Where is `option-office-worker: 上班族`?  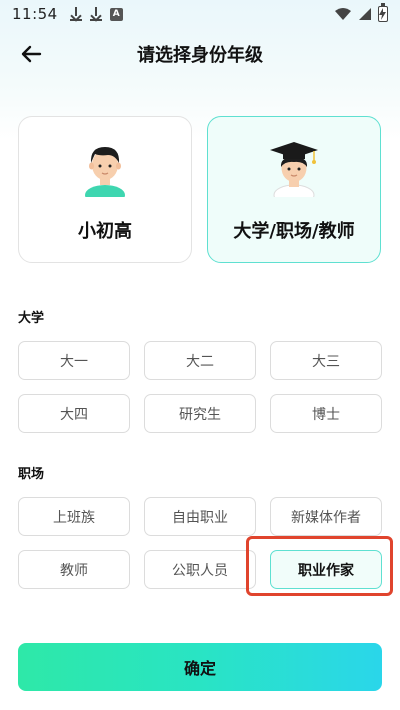 option-office-worker: 上班族 is located at coordinates (74, 516).